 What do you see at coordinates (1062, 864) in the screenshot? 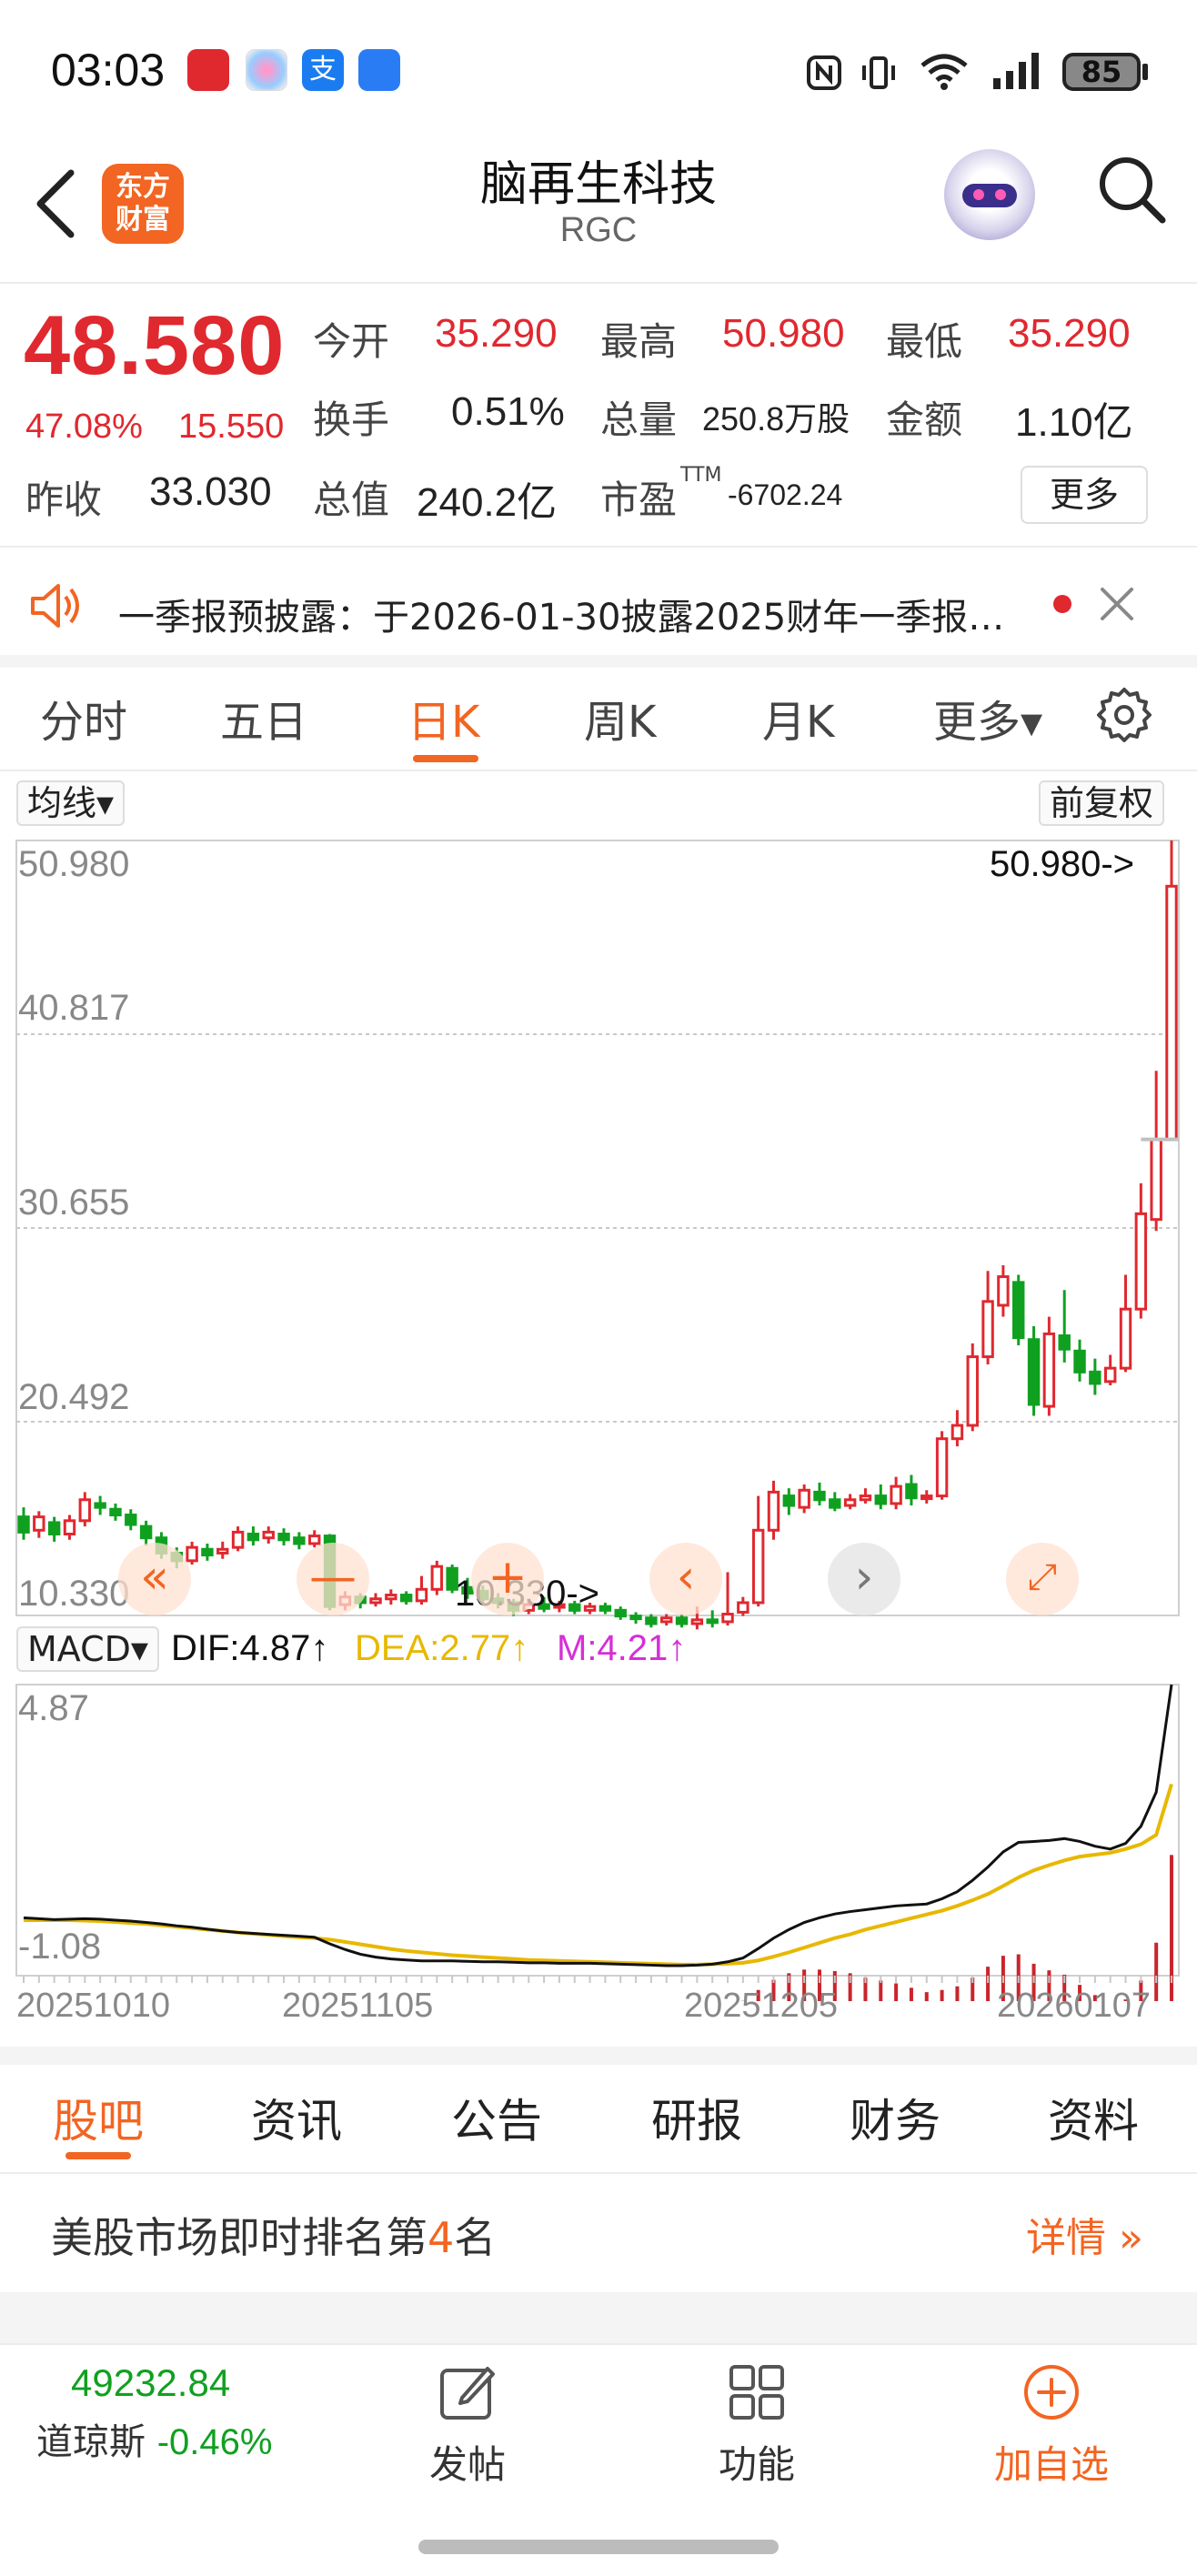
I see `max-price-marker: 50.980->` at bounding box center [1062, 864].